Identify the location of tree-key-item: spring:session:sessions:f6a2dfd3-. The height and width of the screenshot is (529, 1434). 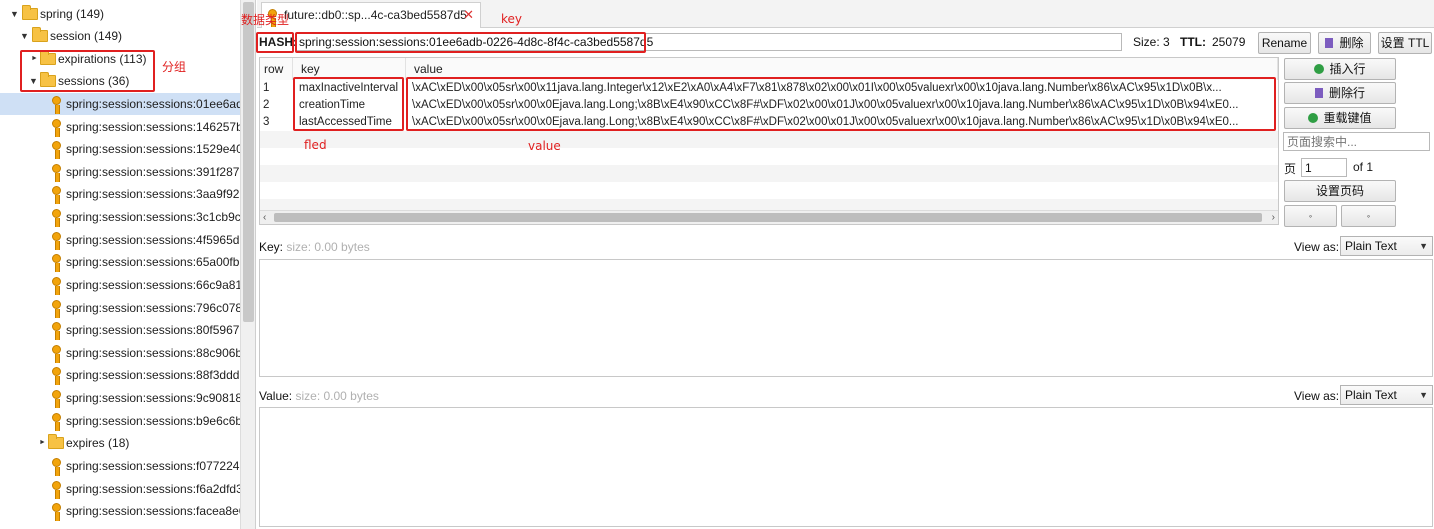
(120, 489).